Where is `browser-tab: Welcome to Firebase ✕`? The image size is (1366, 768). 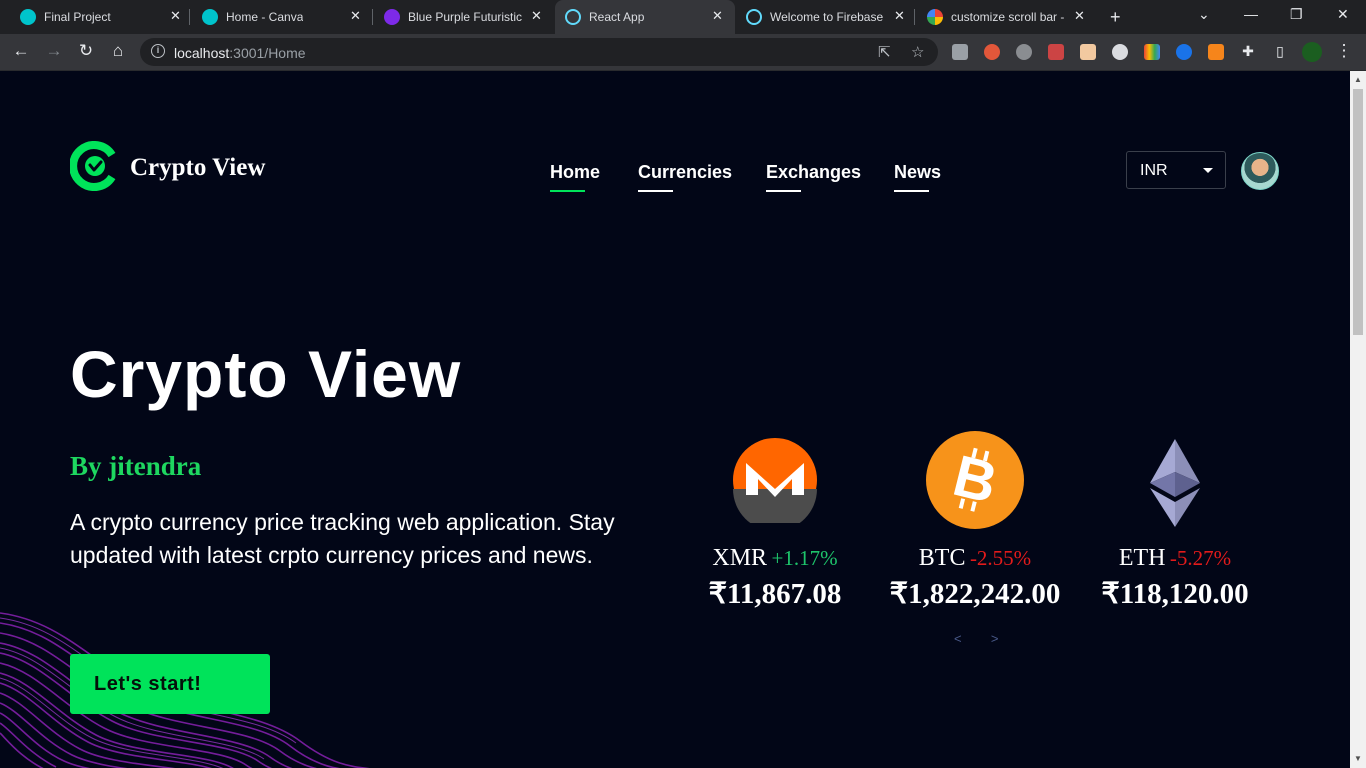 browser-tab: Welcome to Firebase ✕ is located at coordinates (826, 17).